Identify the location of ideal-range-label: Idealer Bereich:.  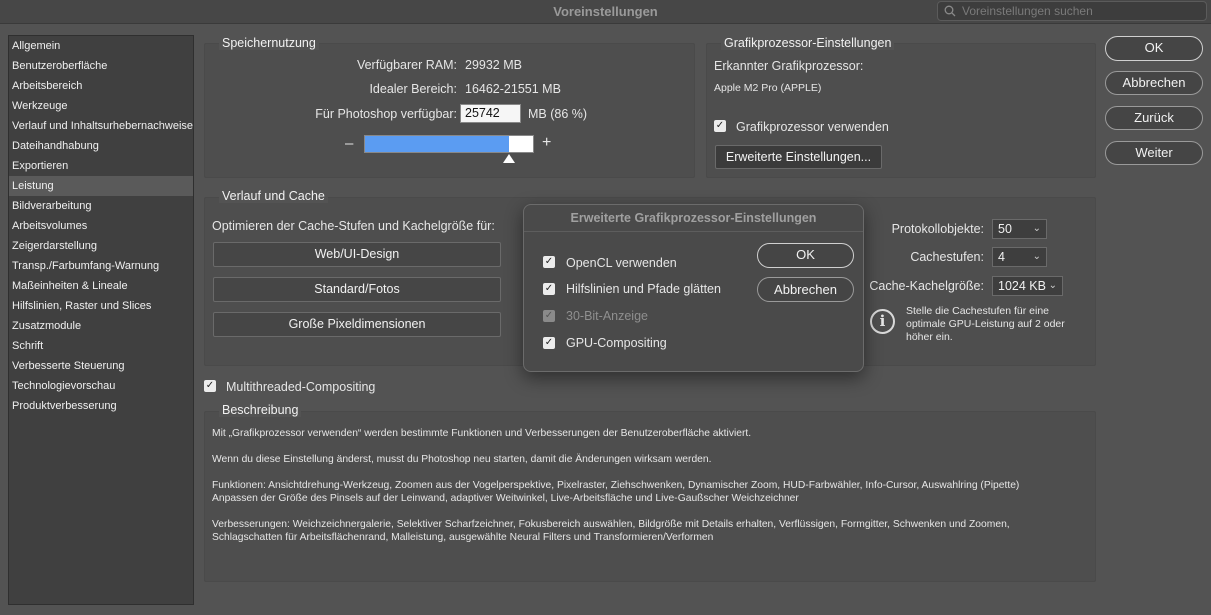
(413, 89).